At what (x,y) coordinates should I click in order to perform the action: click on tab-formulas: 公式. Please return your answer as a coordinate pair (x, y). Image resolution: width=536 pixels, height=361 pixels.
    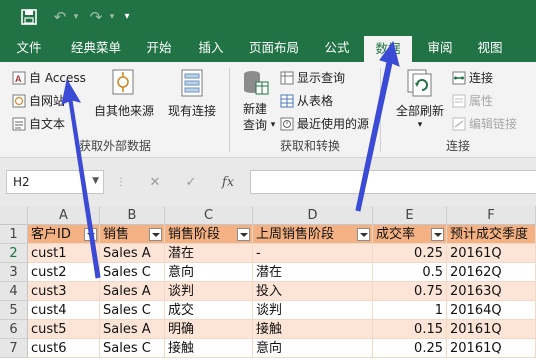
    Looking at the image, I should click on (337, 48).